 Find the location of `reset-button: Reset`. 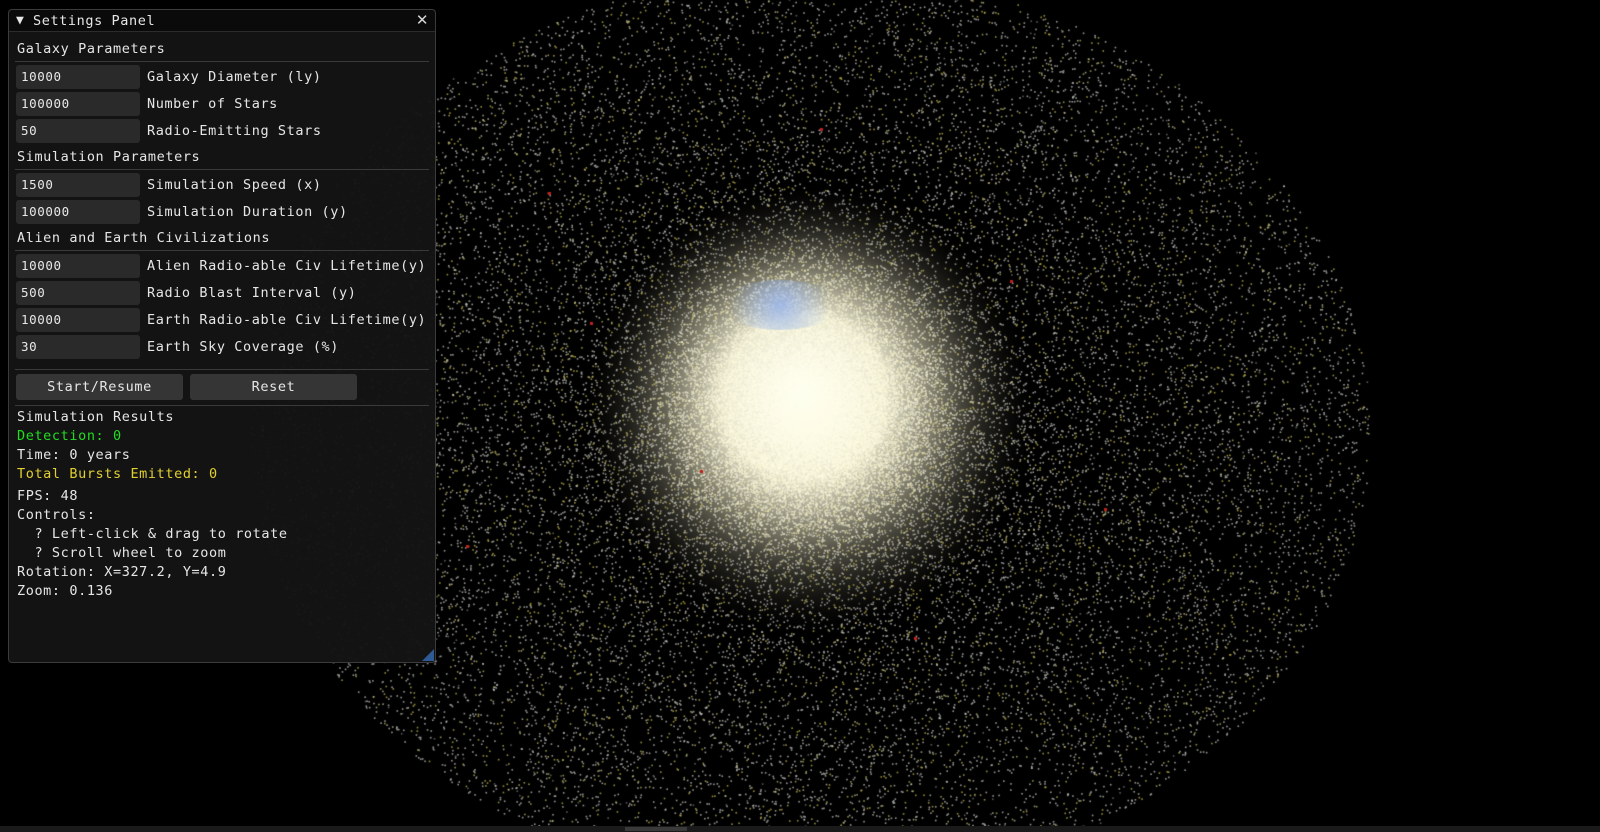

reset-button: Reset is located at coordinates (273, 387).